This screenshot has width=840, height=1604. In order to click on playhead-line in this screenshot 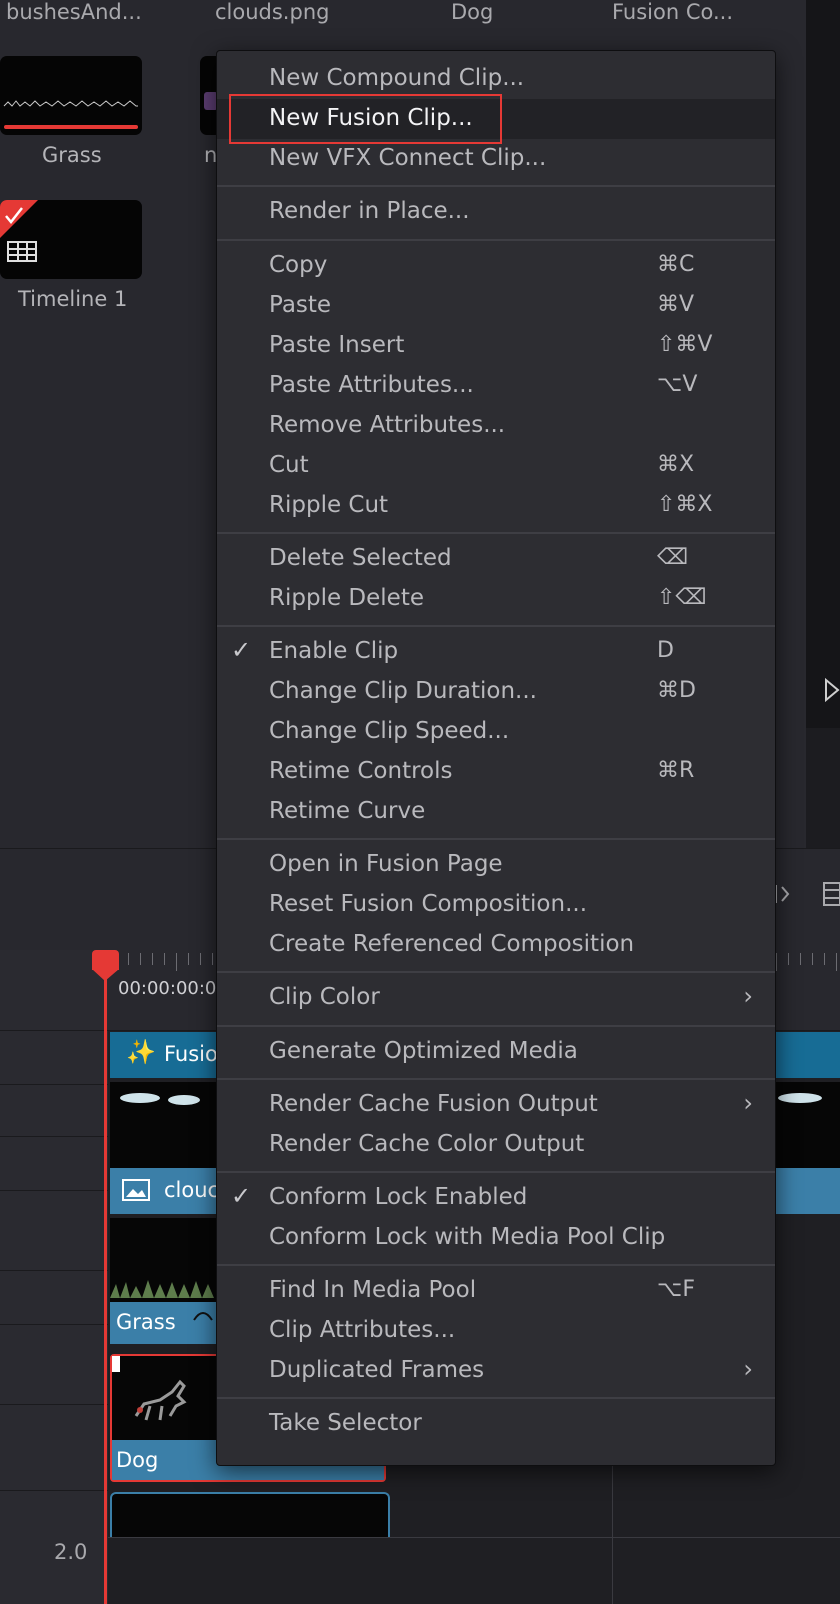, I will do `click(105, 1277)`.